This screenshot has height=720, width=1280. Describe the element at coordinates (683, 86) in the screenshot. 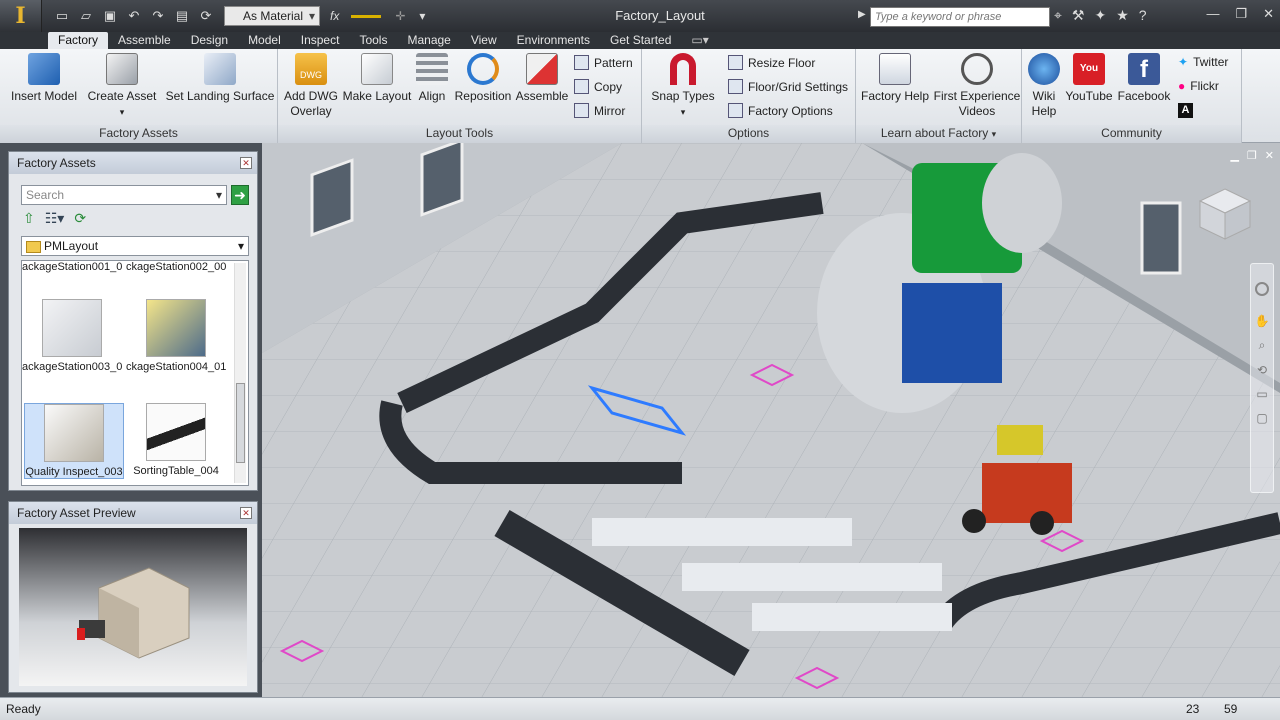

I see `snap-types-button: Snap Types ▾` at that location.